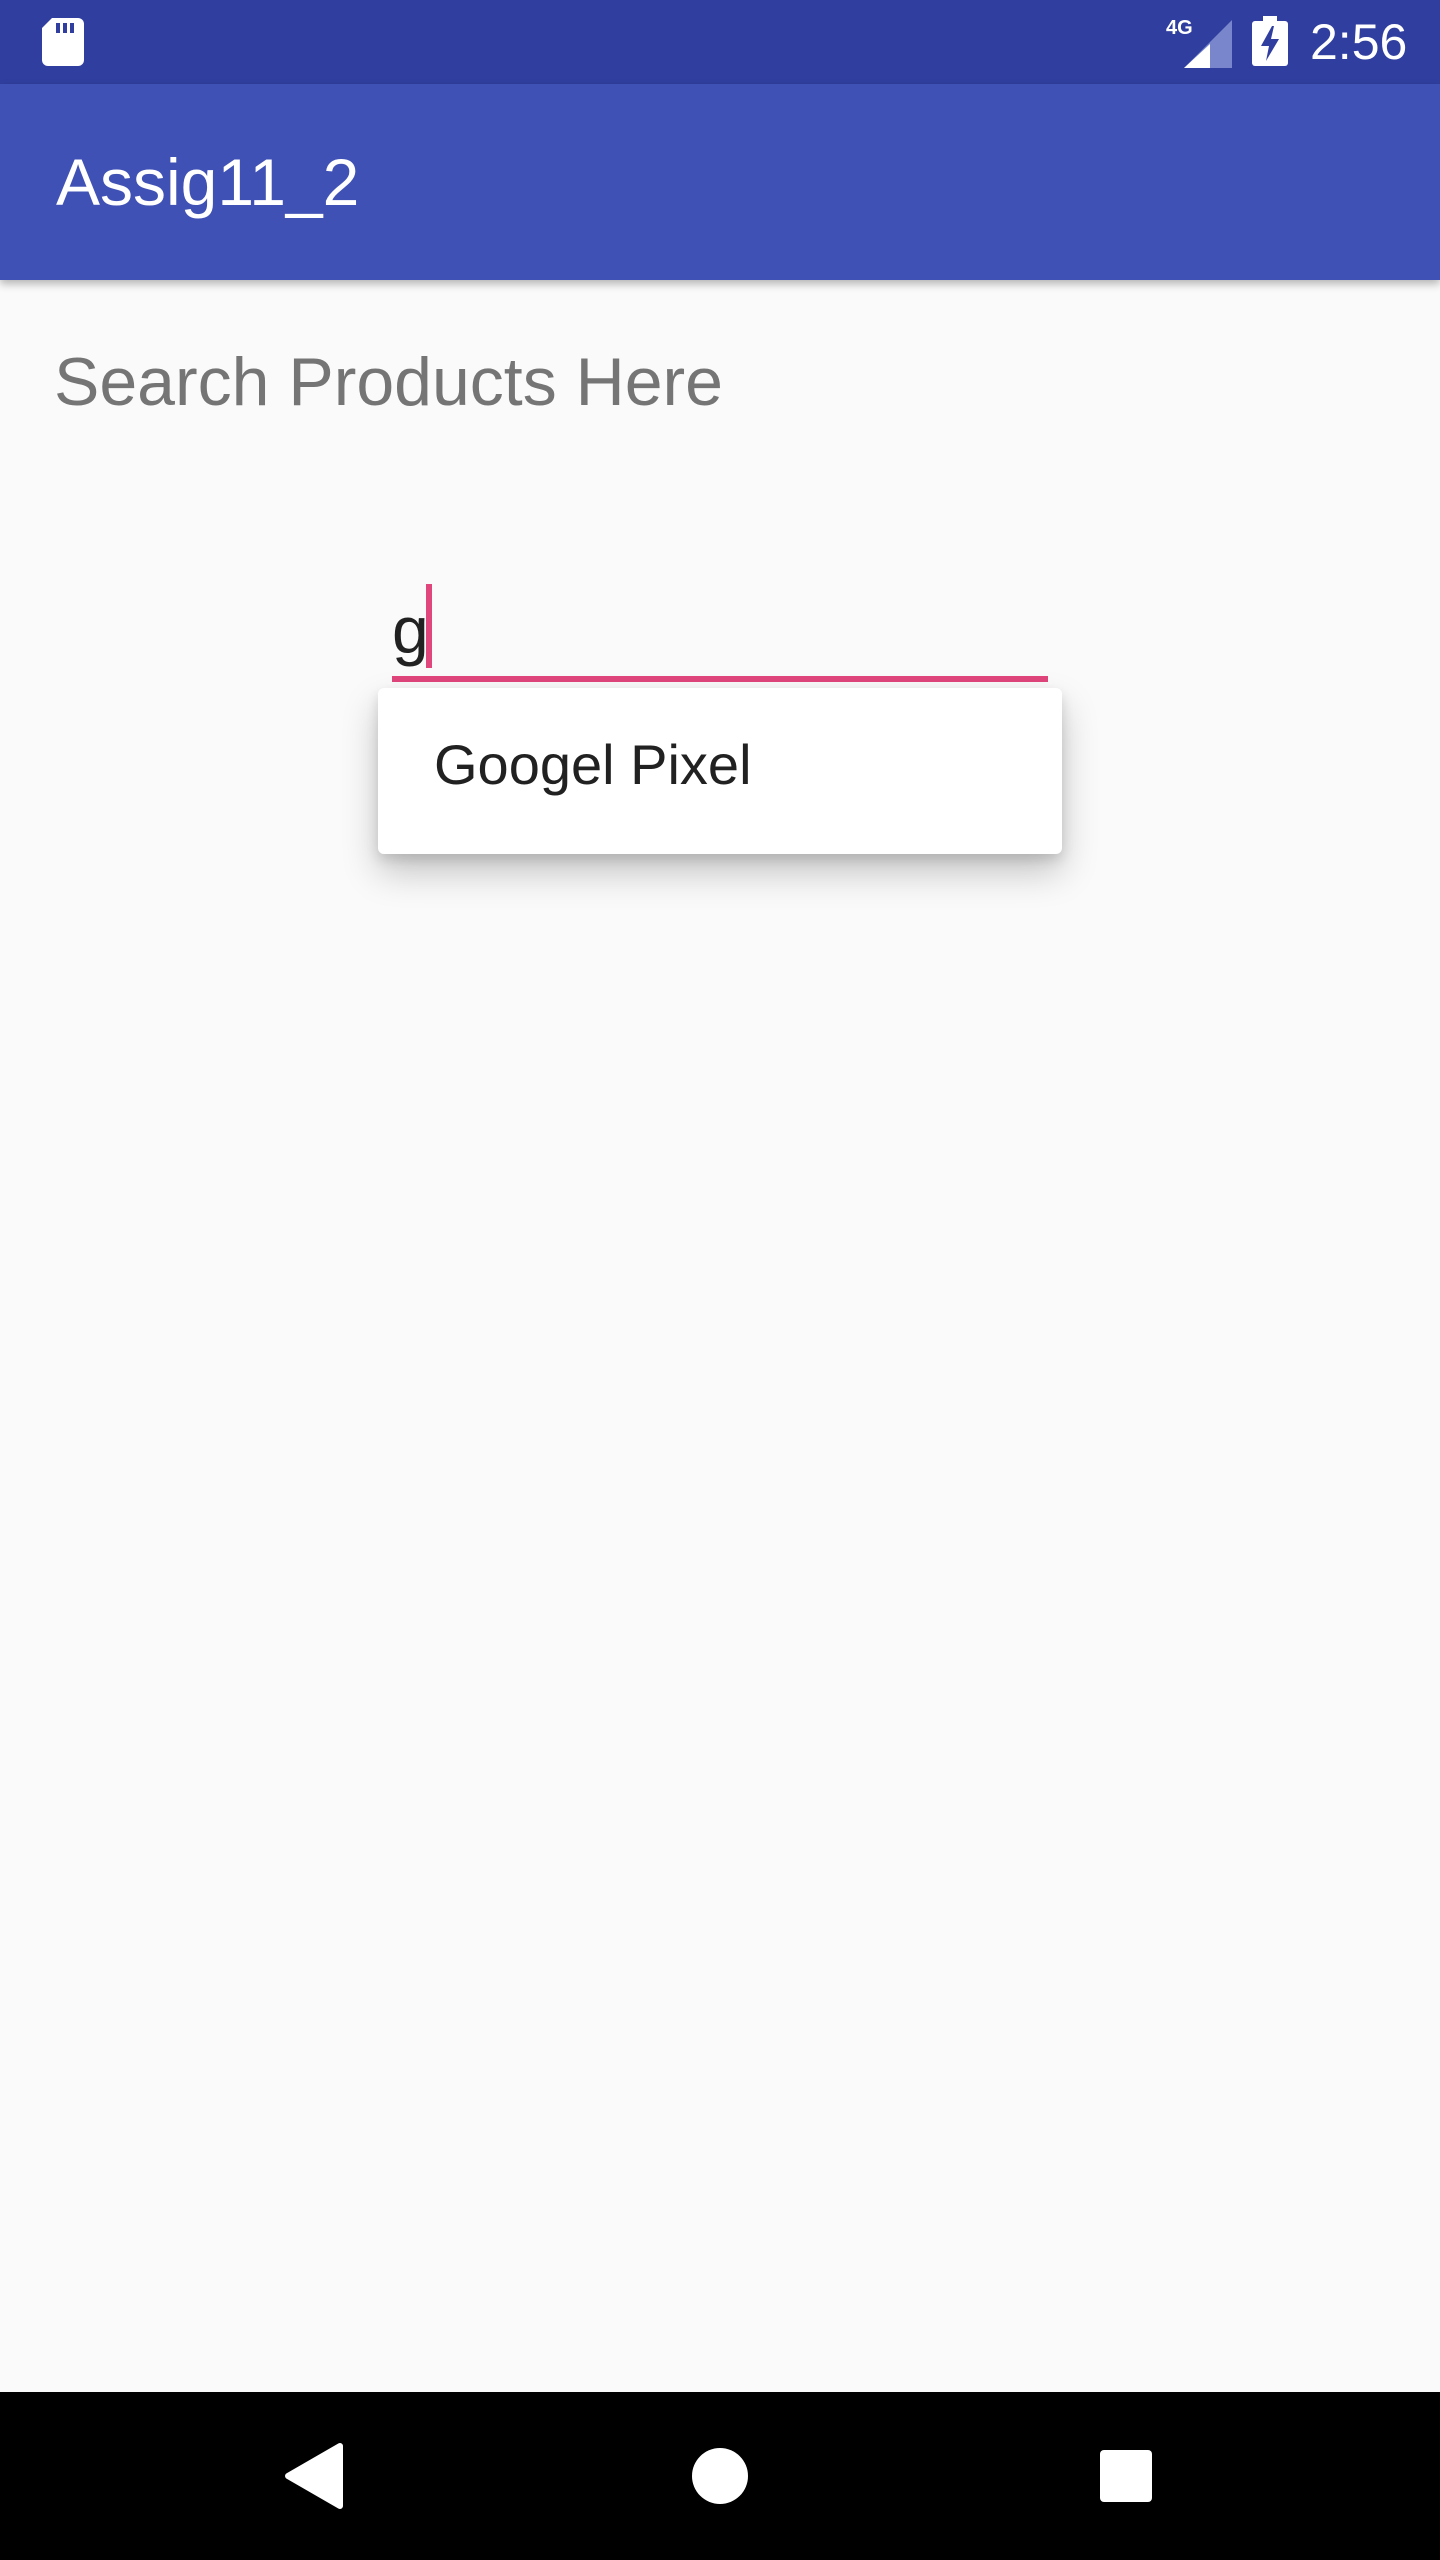 The width and height of the screenshot is (1440, 2560). Describe the element at coordinates (208, 182) in the screenshot. I see `app-title: Assig11_2` at that location.